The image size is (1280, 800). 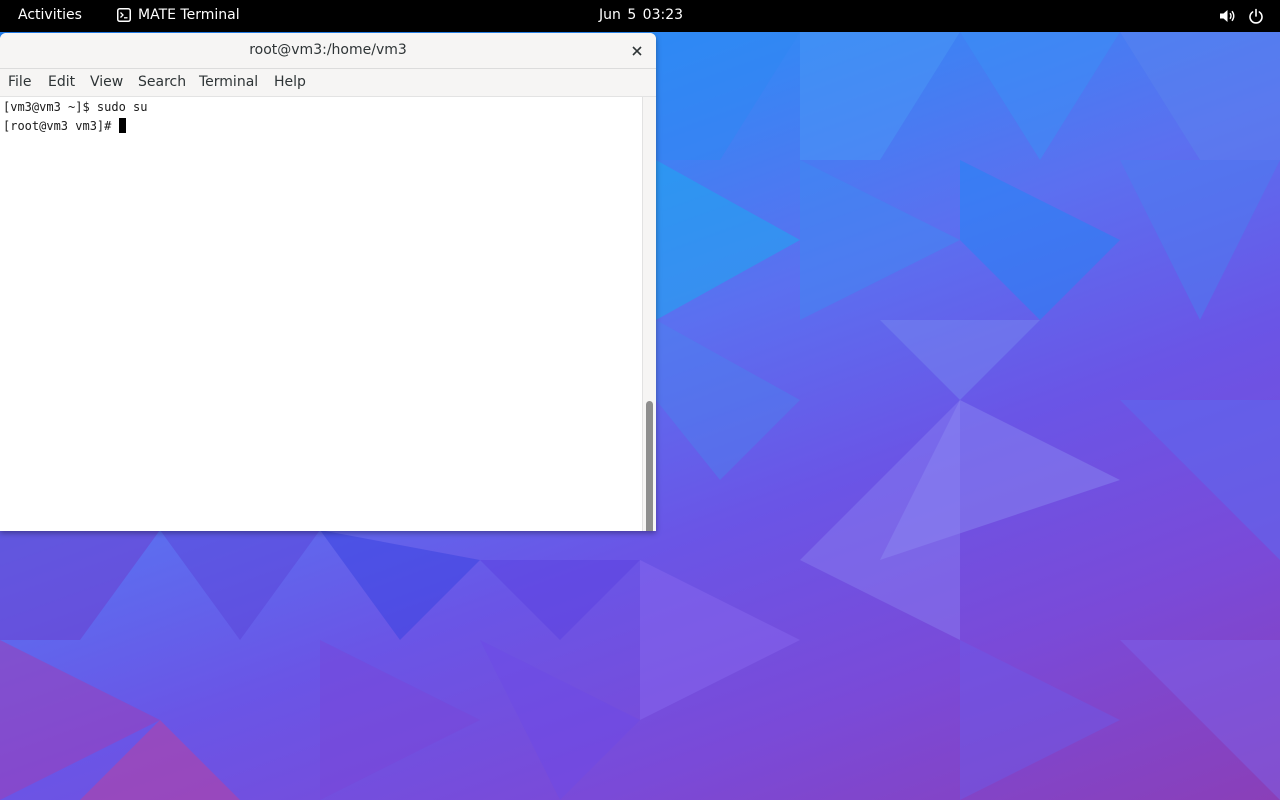 I want to click on terminal-prompt-line: [root@vm3 vm3]#, so click(x=65, y=125).